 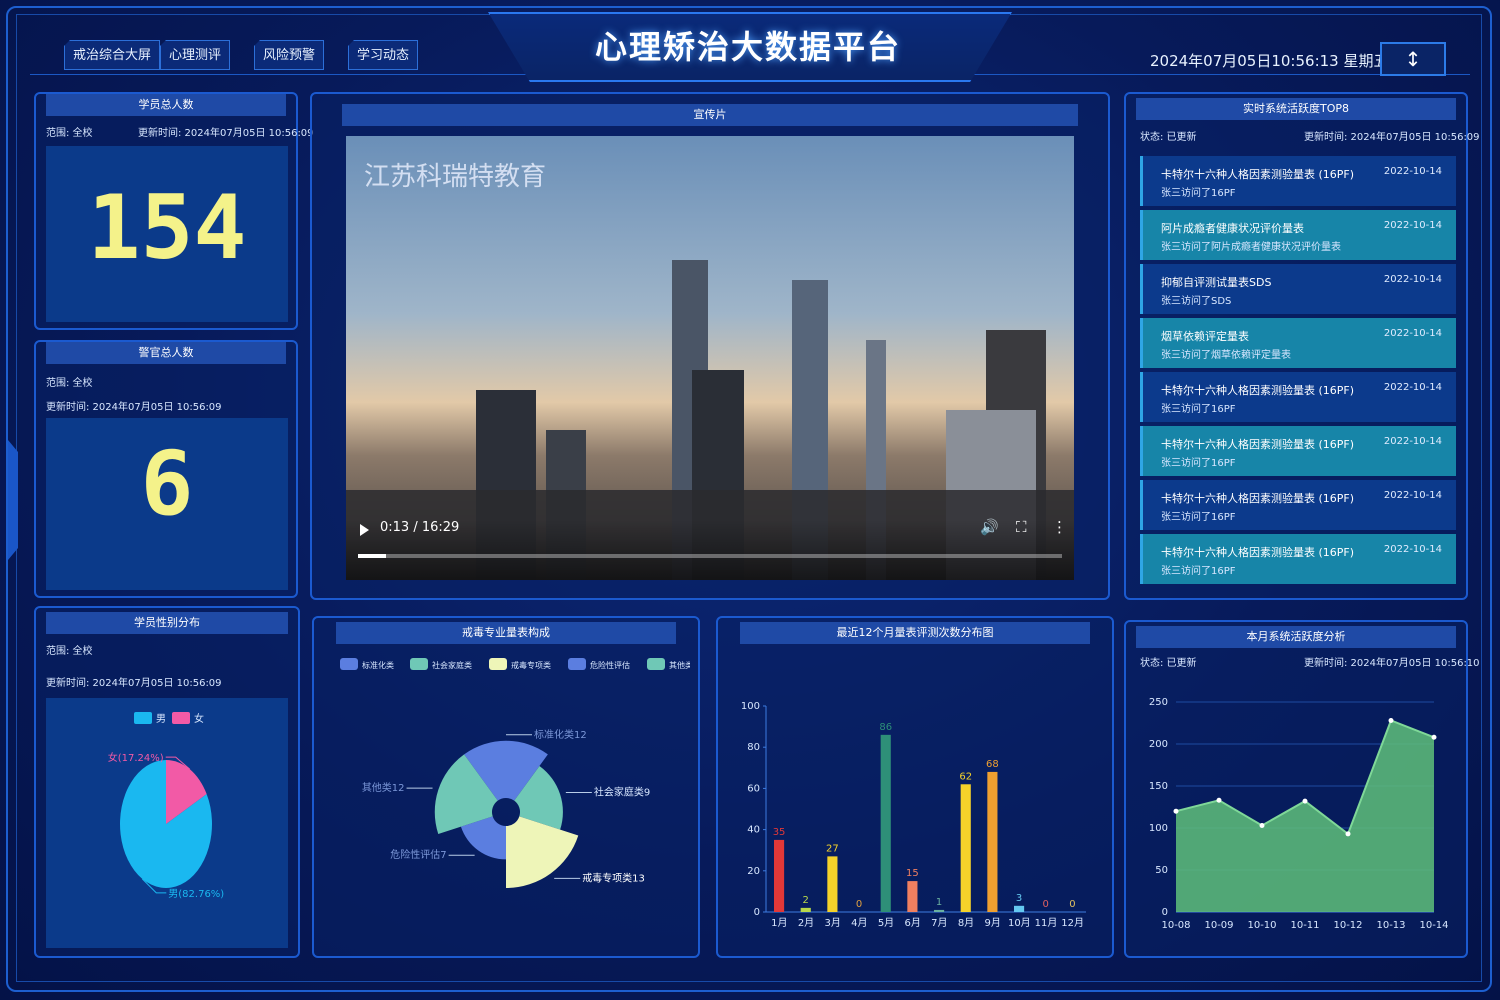 I want to click on slice-label: 女(17.24%), so click(x=136, y=757).